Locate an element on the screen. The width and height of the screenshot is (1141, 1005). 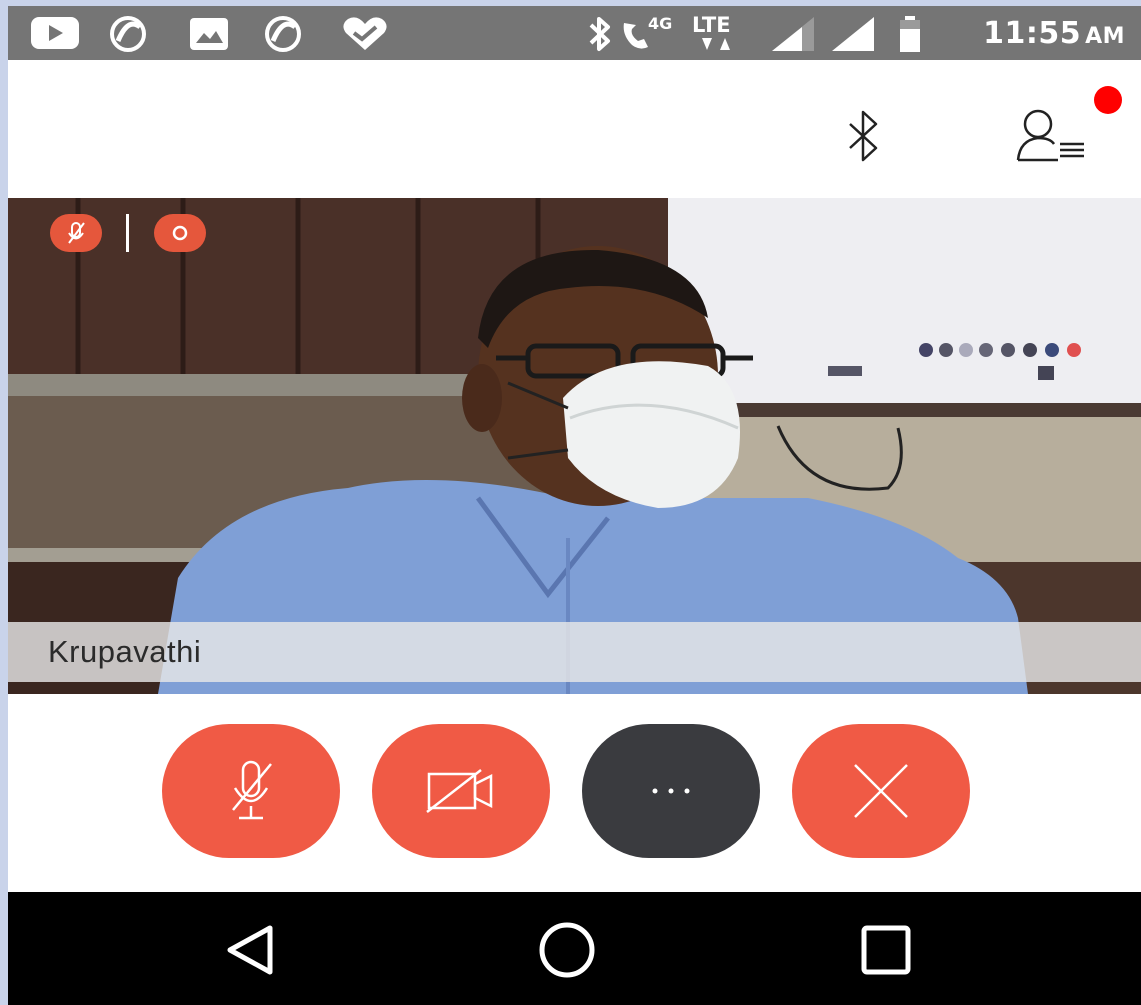
mic-off-icon is located at coordinates (252, 790).